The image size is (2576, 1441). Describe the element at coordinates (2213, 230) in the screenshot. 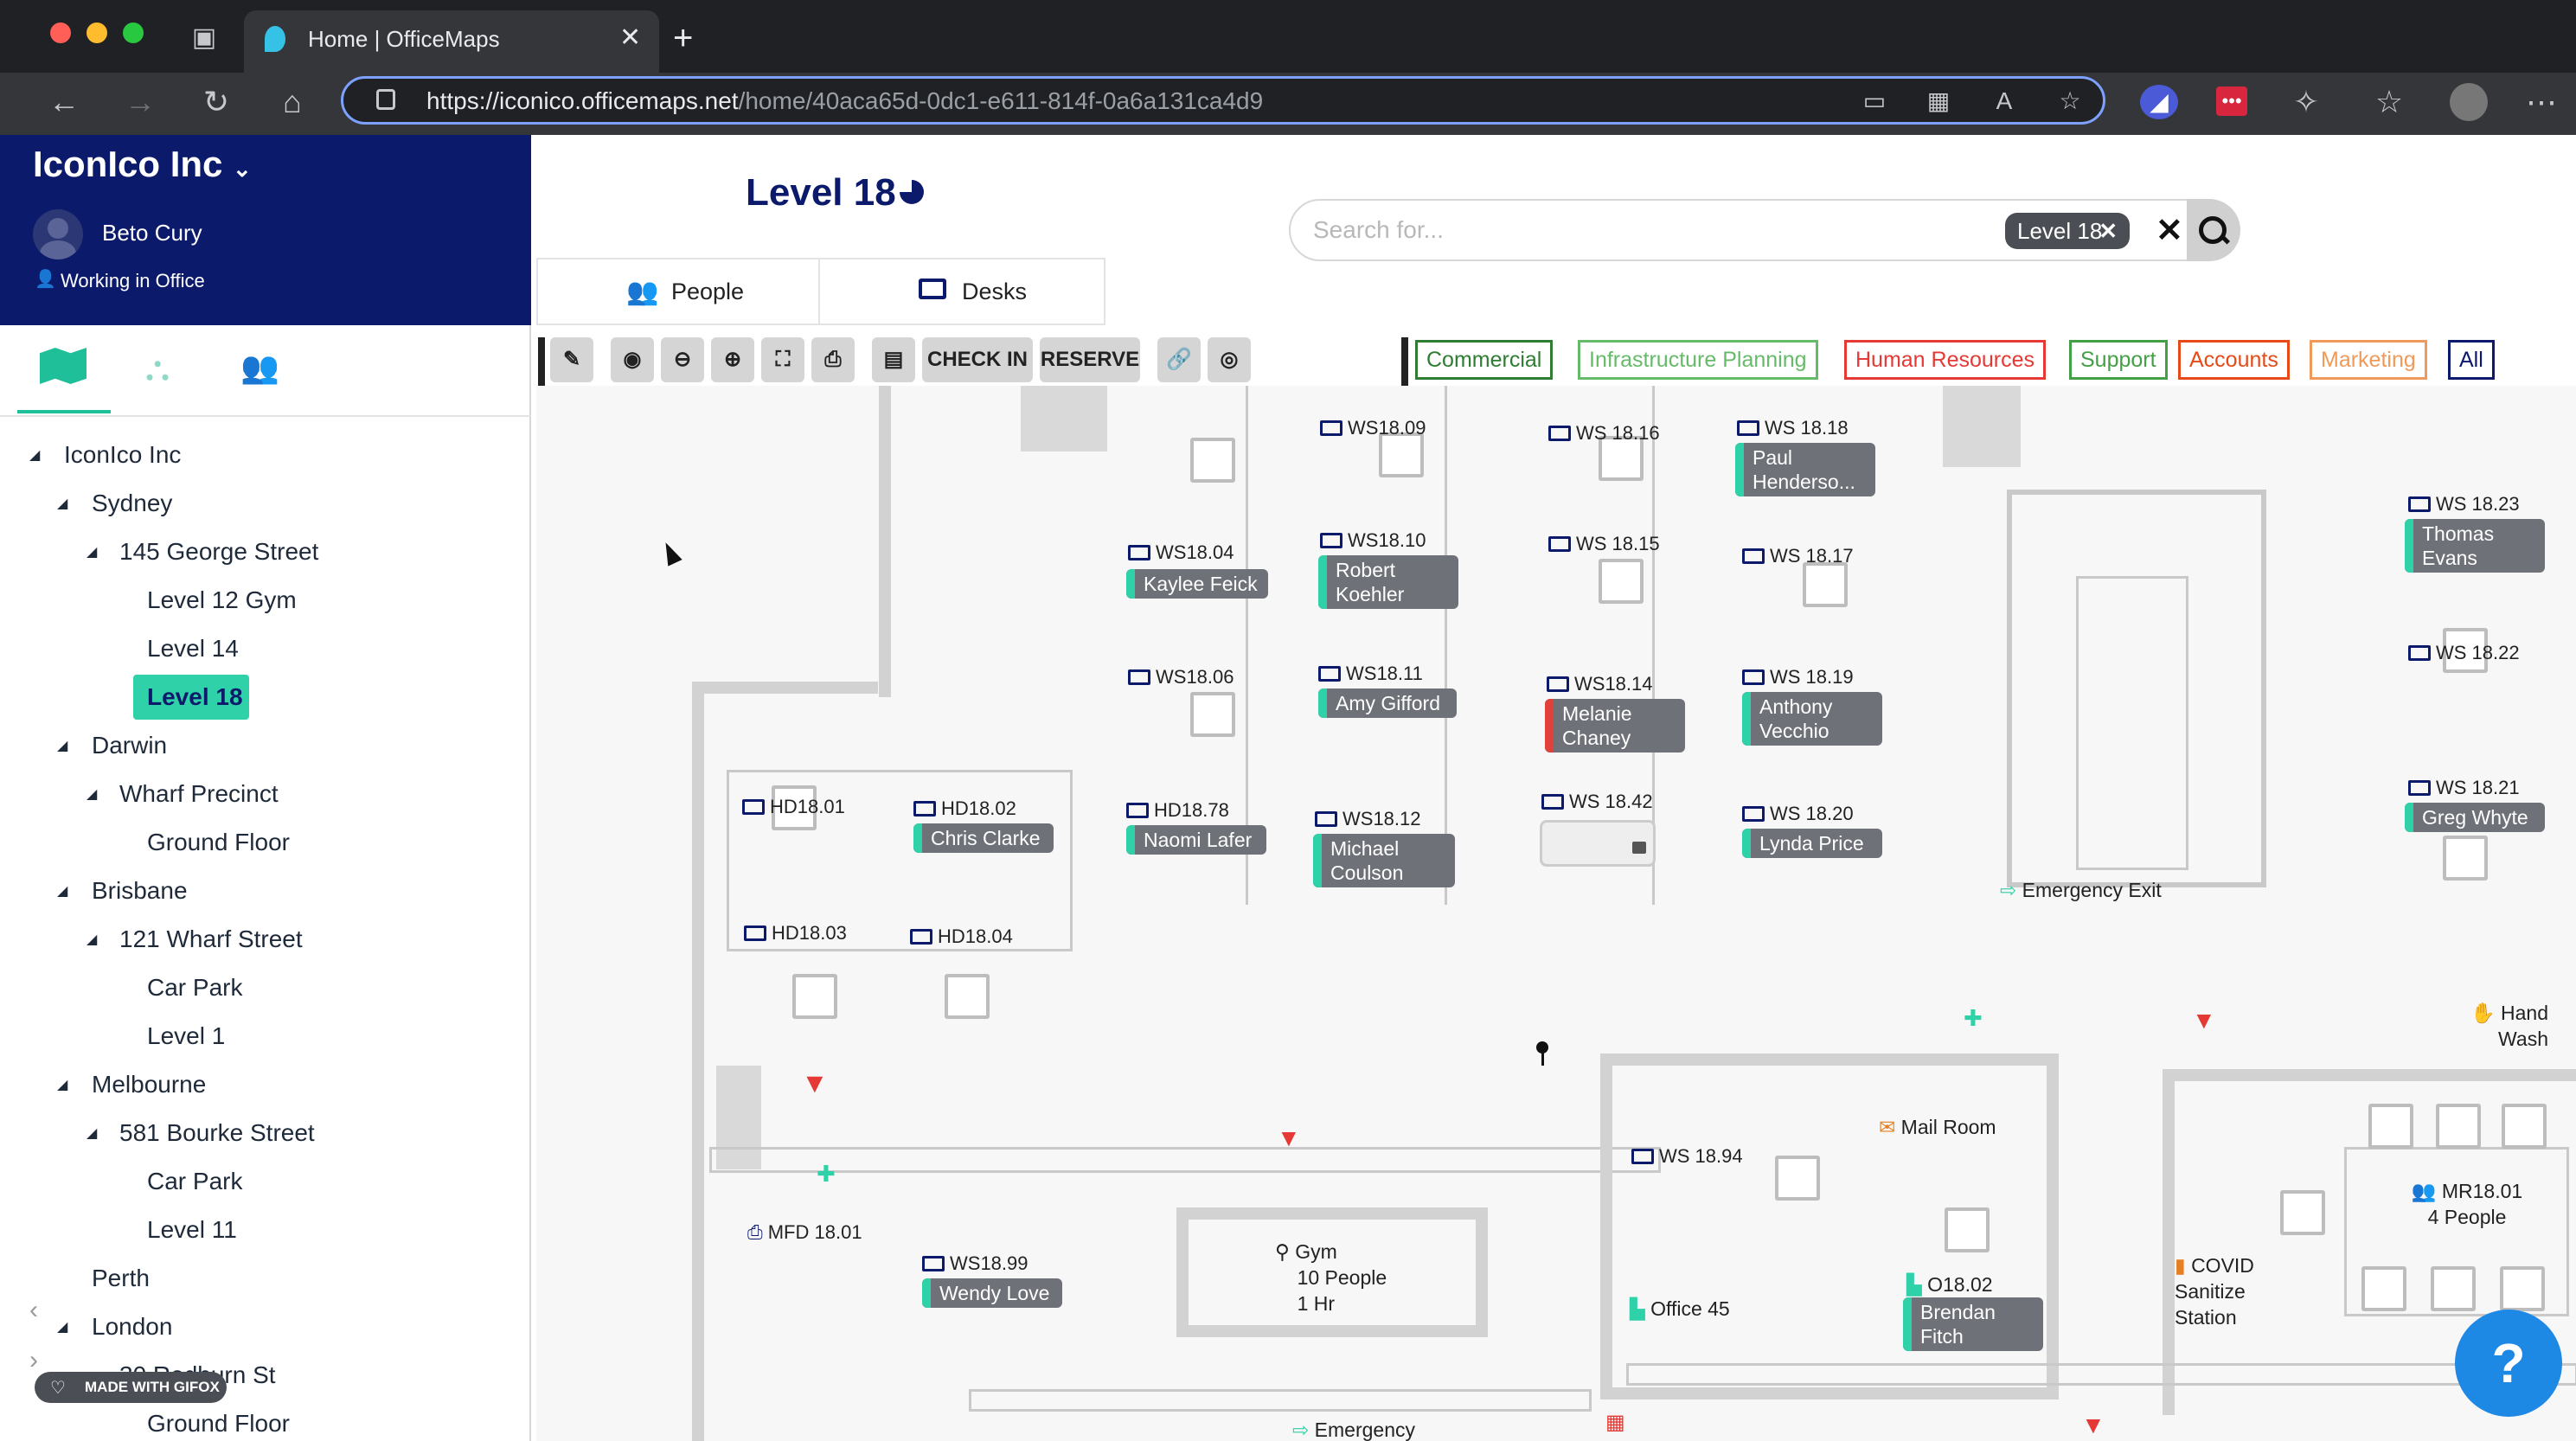

I see `search-button` at that location.